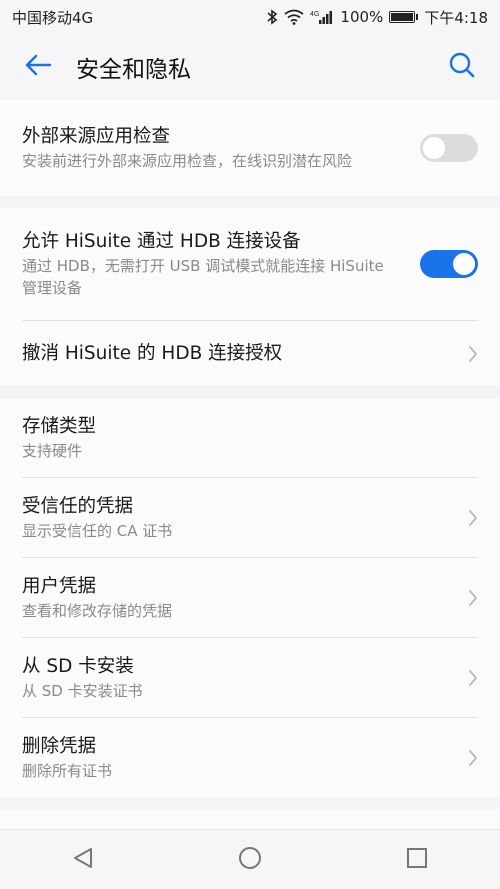 The width and height of the screenshot is (500, 889). What do you see at coordinates (59, 746) in the screenshot?
I see `row-label: 删除凭据` at bounding box center [59, 746].